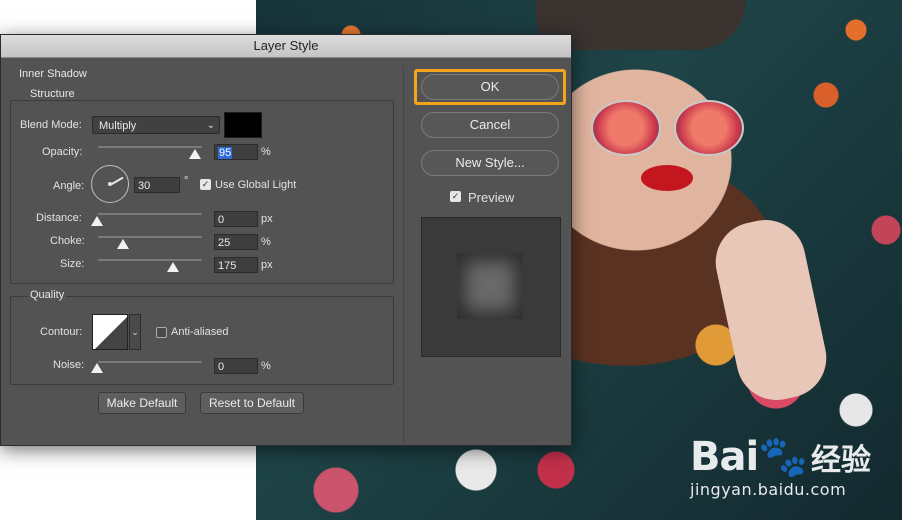  I want to click on paw-icon: 🐾, so click(783, 457).